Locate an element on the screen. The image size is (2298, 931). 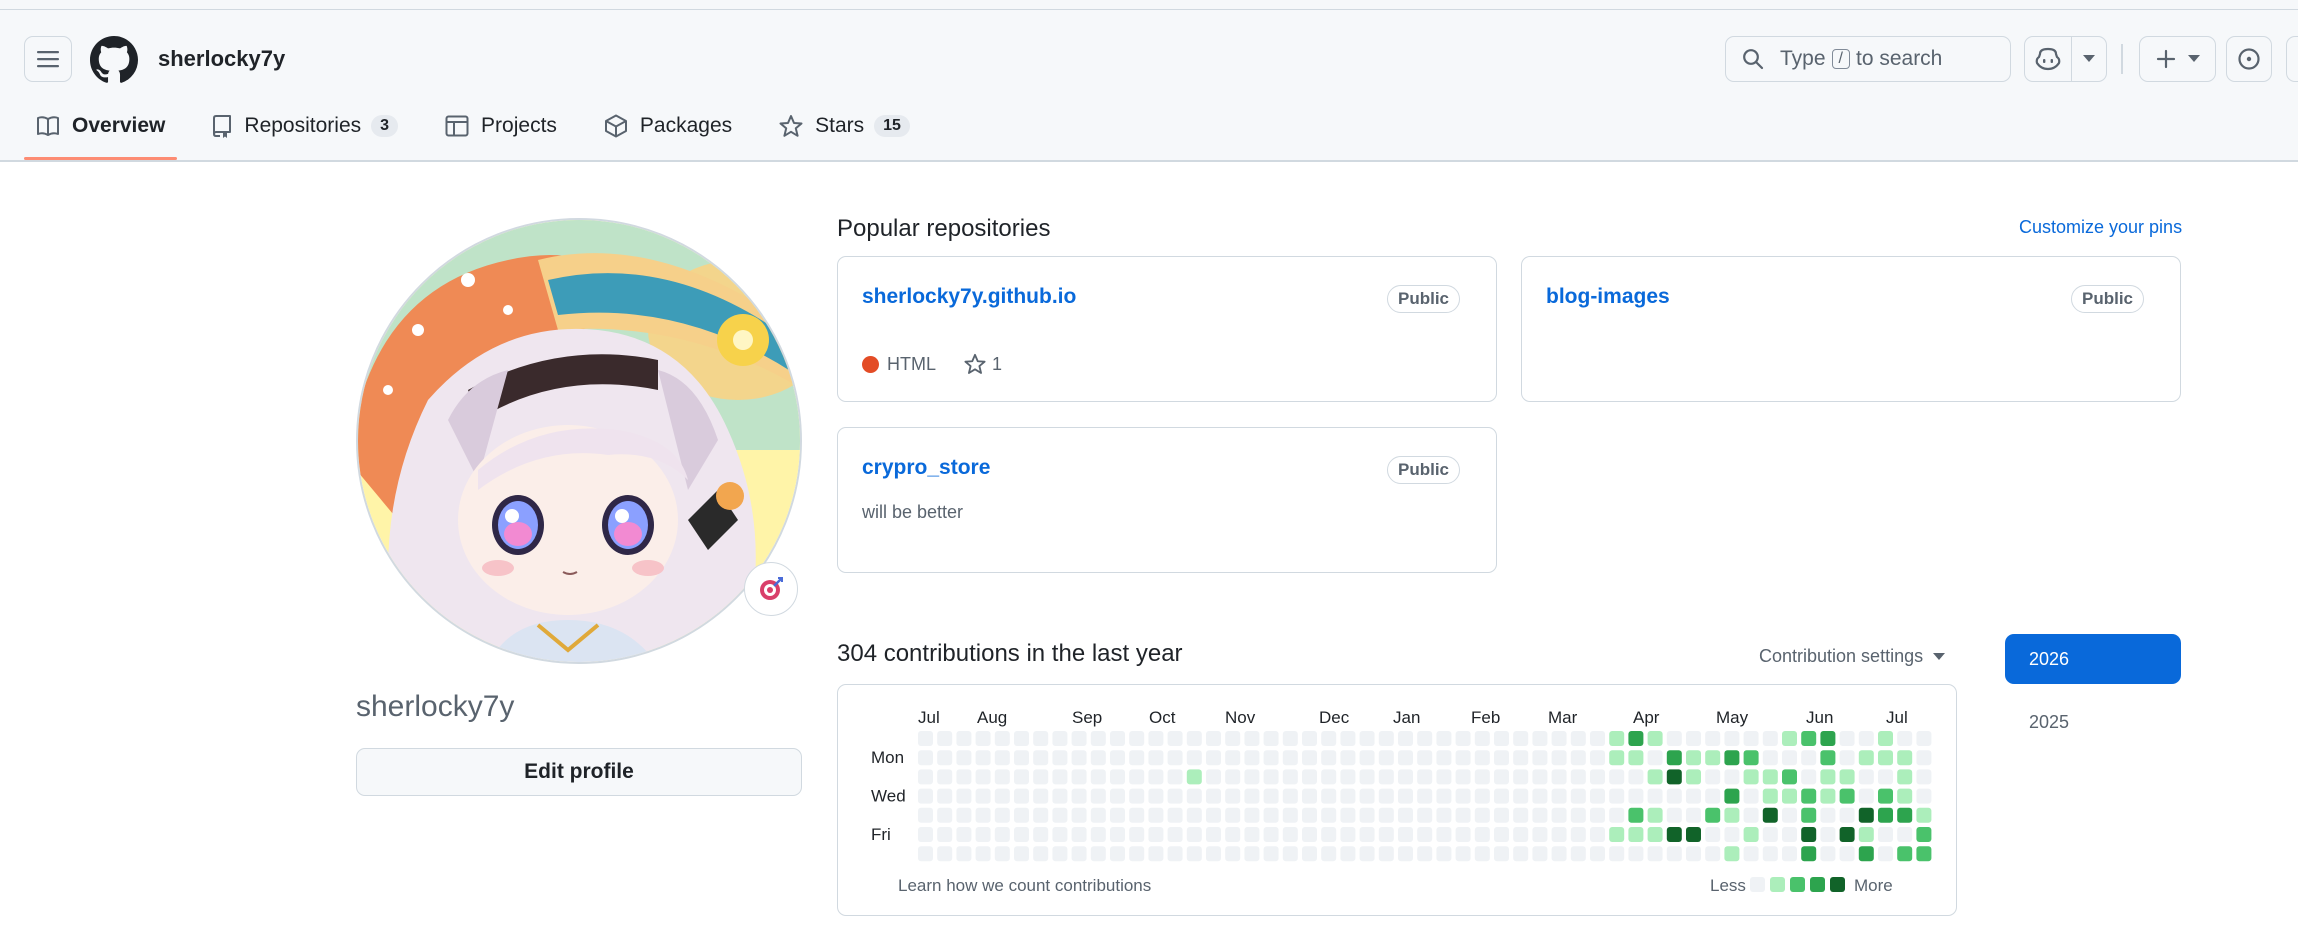
customize-pins-link: Customize your pins is located at coordinates (2100, 227).